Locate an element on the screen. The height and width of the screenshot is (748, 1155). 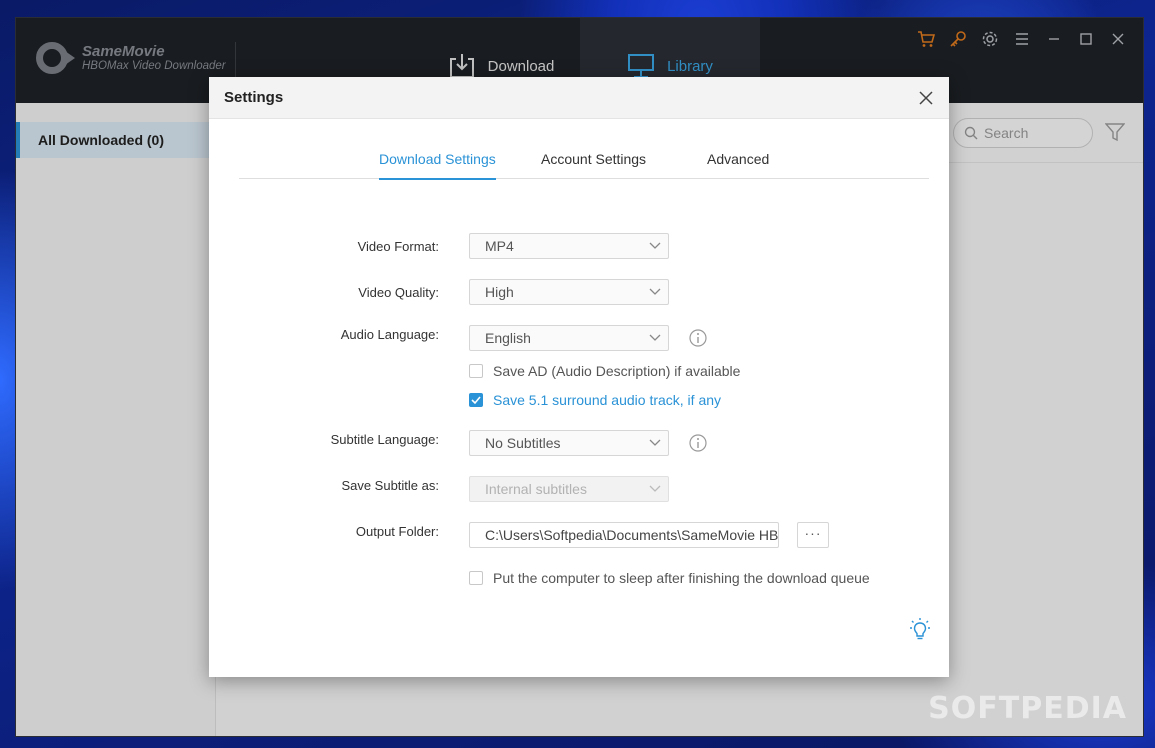
video-quality-select: High is located at coordinates (569, 292).